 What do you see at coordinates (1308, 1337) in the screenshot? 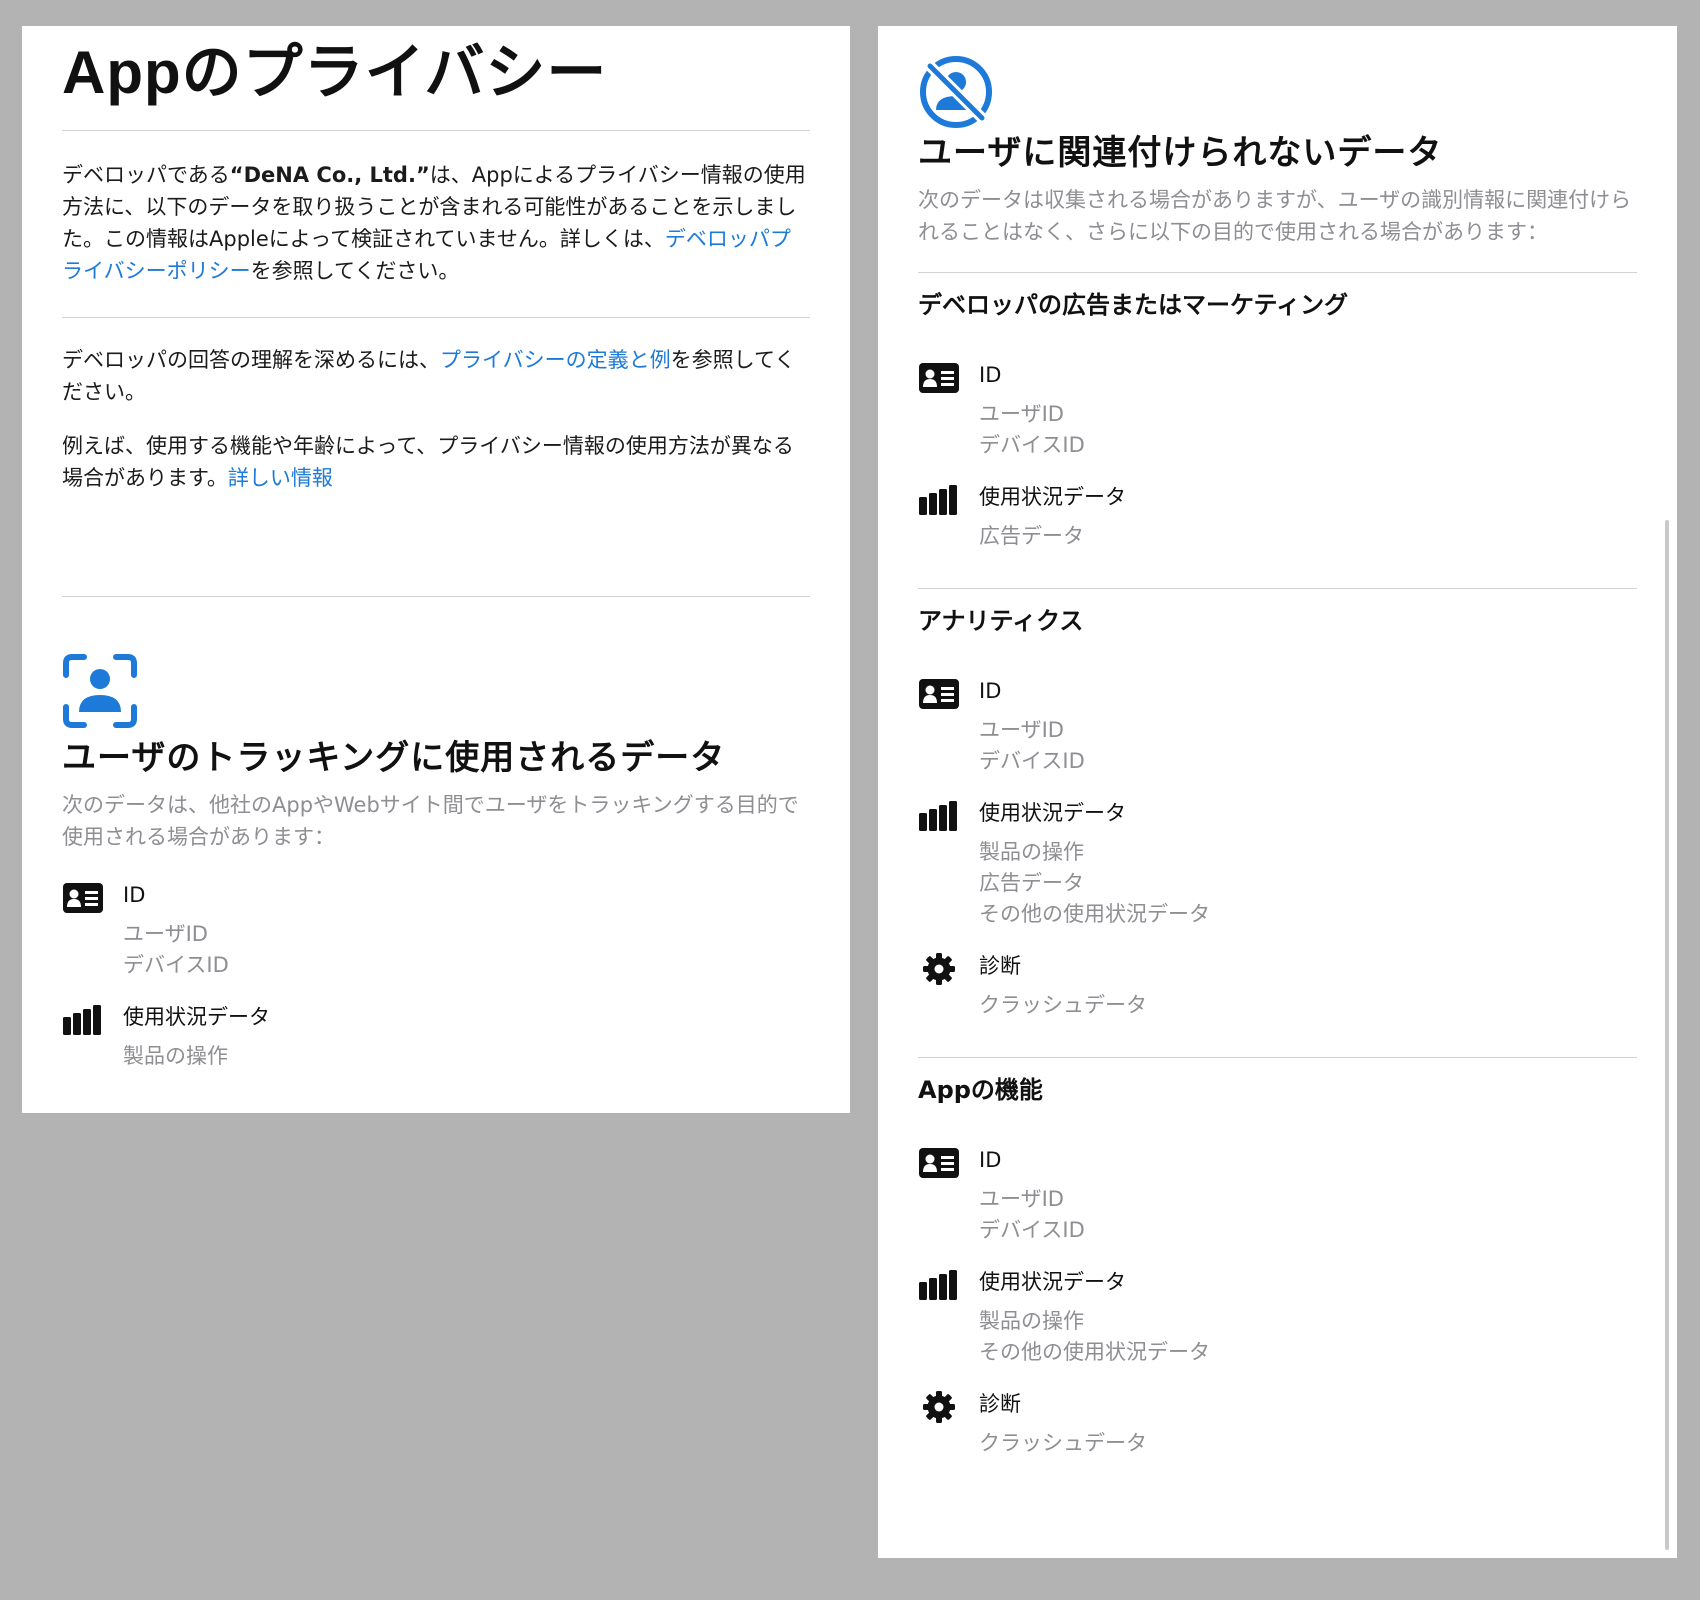
I see `sub-list: 製品の操作 その他の使用状況データ` at bounding box center [1308, 1337].